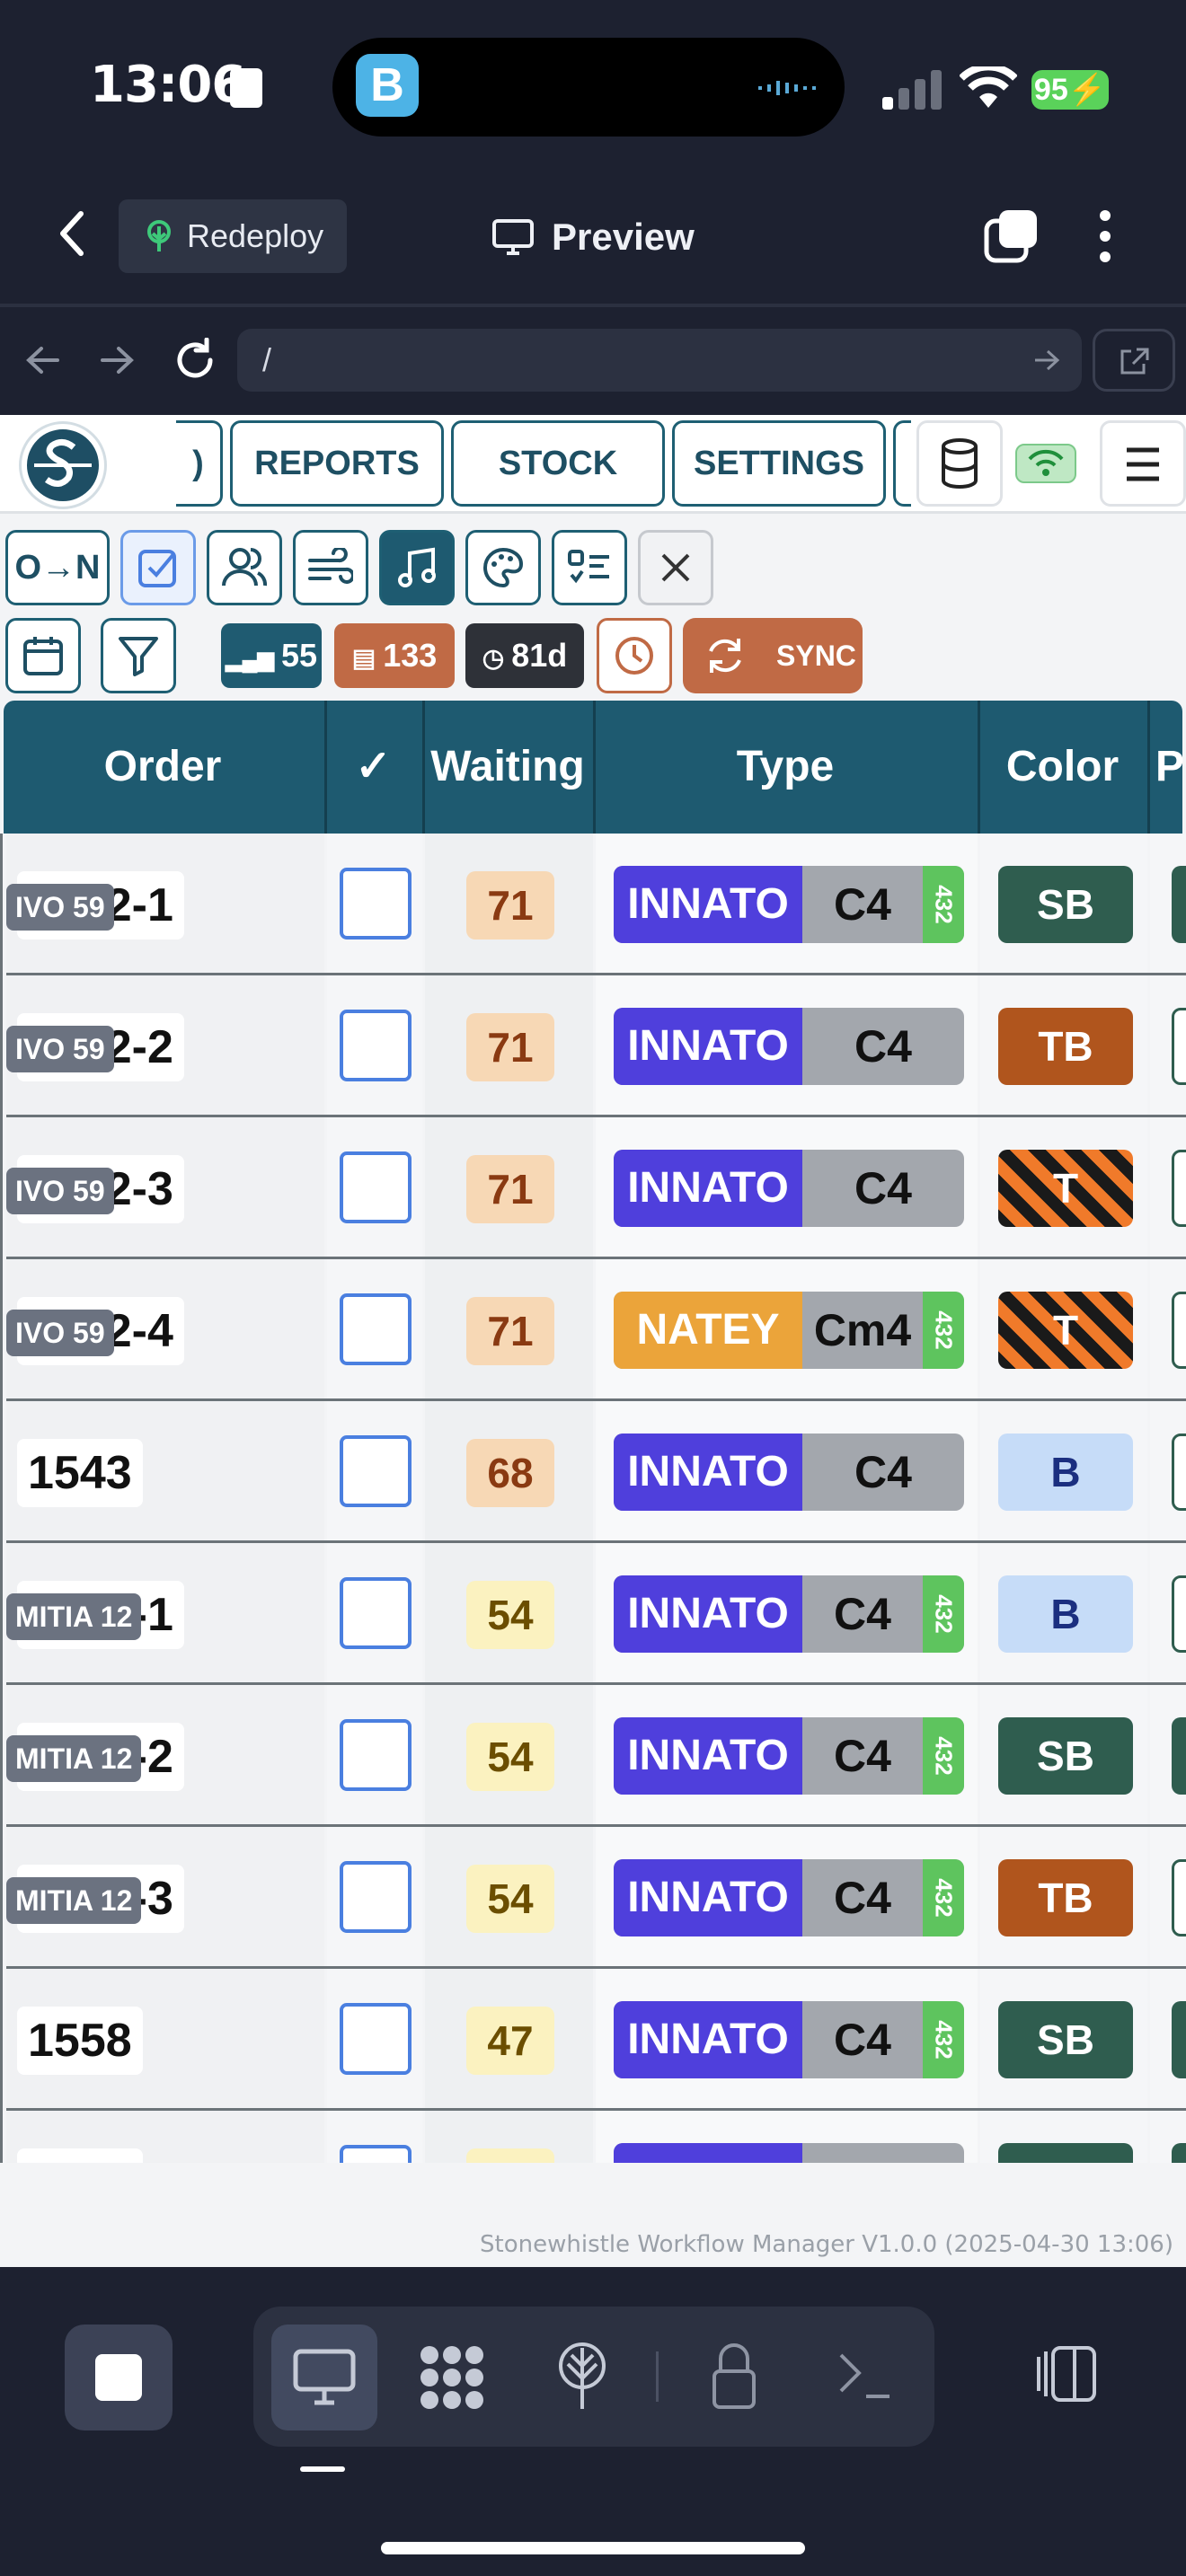 The height and width of the screenshot is (2576, 1186). I want to click on table-row: 1555-2MITIA 12 54 INNATO C4 432 SB, so click(596, 1756).